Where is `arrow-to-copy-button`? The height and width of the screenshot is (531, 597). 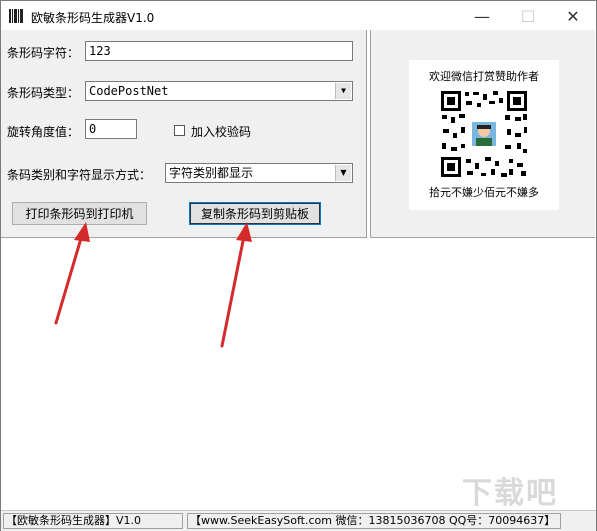
arrow-to-copy-button is located at coordinates (233, 291).